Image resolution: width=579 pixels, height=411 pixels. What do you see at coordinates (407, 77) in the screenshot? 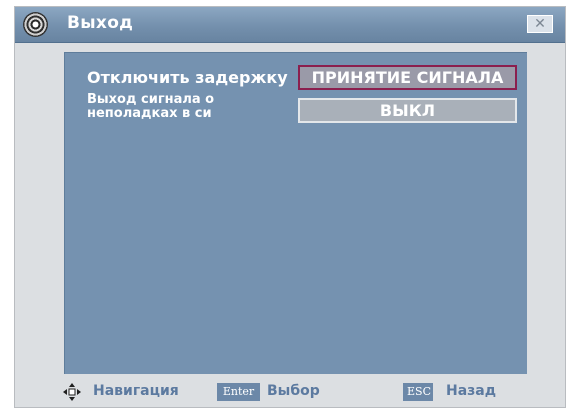
I see `setting-value-disable-delay: ПРИНЯТИЕ СИГНАЛА` at bounding box center [407, 77].